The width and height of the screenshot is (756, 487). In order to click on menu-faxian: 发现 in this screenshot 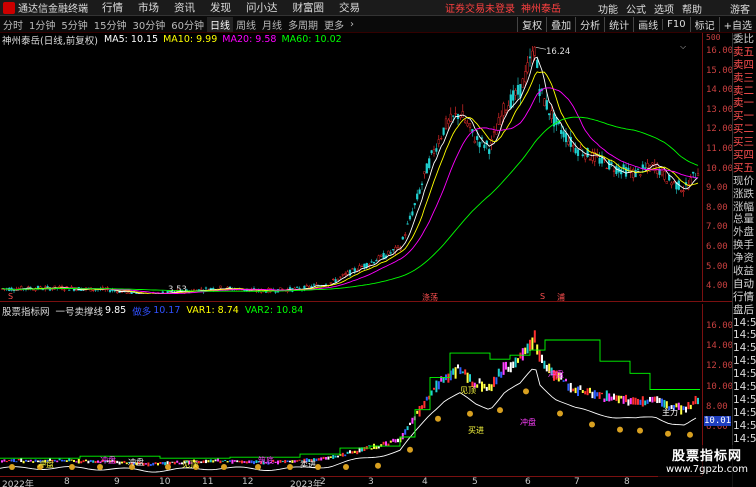, I will do `click(220, 7)`.